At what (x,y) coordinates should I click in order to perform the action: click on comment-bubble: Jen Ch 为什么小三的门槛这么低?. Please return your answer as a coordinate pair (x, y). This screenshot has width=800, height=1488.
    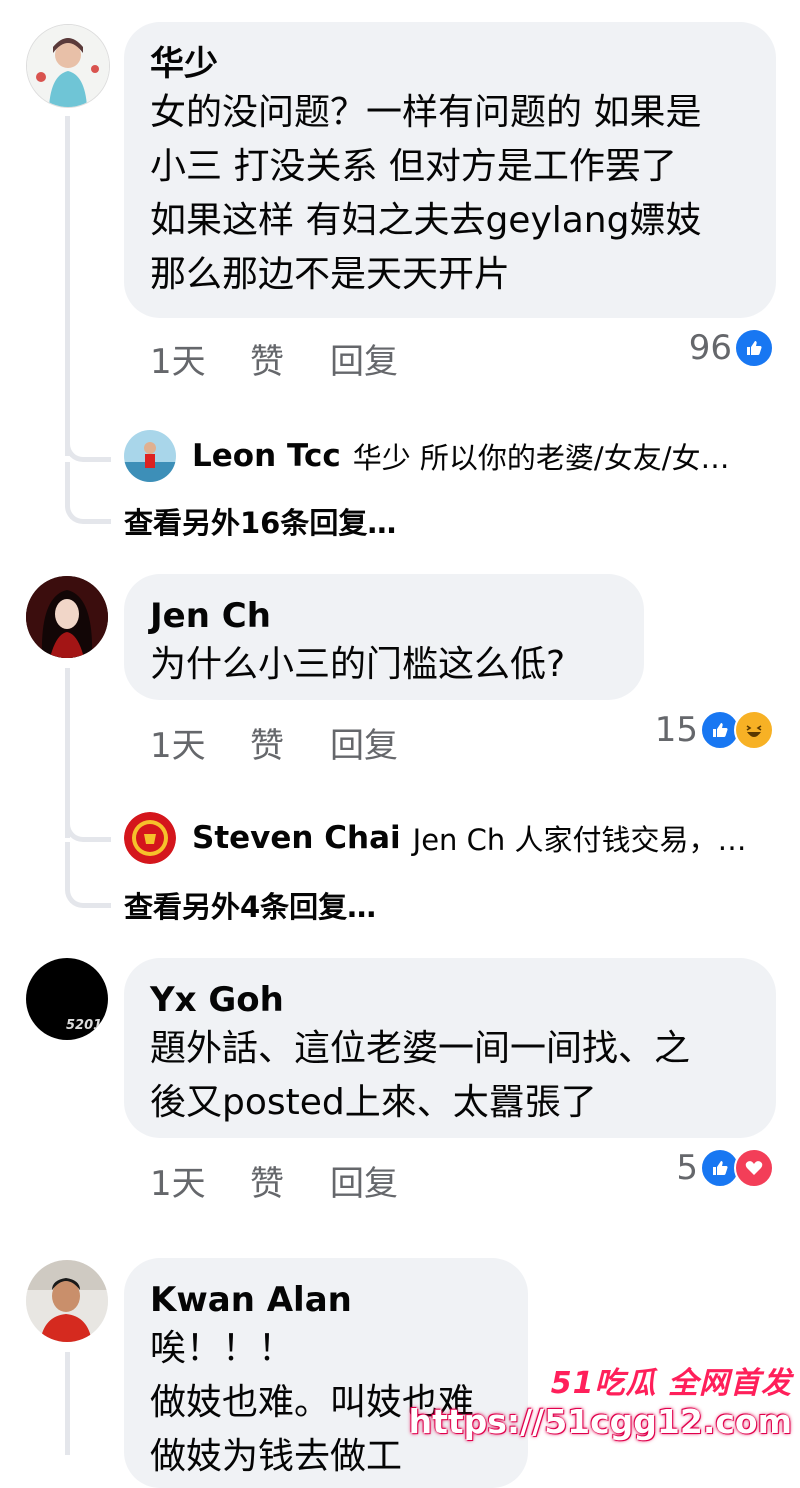
    Looking at the image, I should click on (384, 637).